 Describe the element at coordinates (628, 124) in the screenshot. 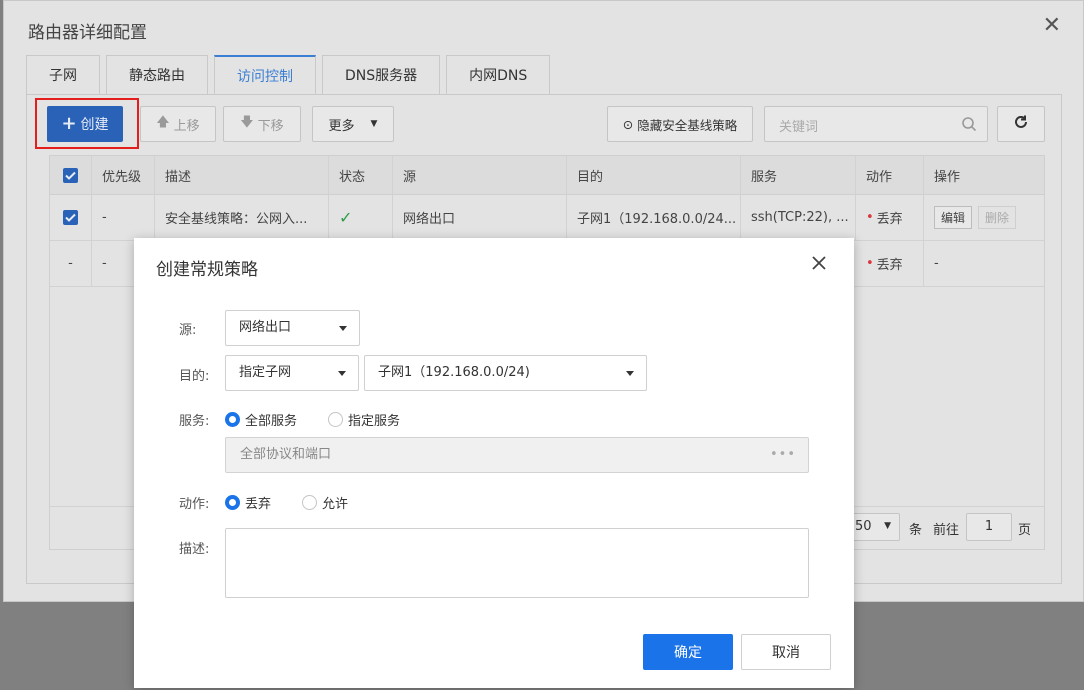

I see `check-circle-icon: ⊙` at that location.